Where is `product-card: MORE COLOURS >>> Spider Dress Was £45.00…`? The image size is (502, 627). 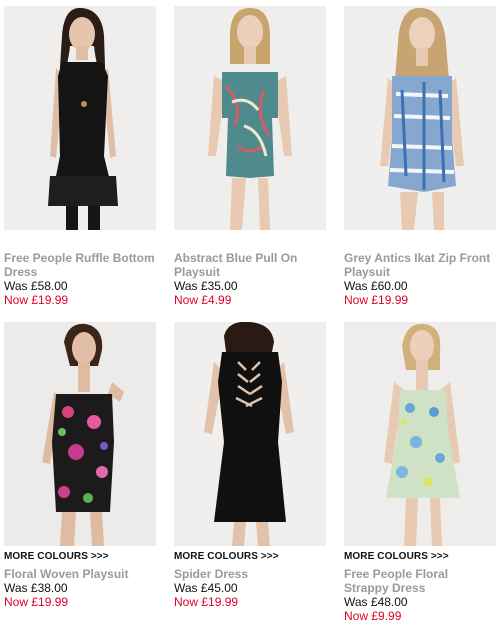
product-card: MORE COLOURS >>> Spider Dress Was £45.00… is located at coordinates (250, 465).